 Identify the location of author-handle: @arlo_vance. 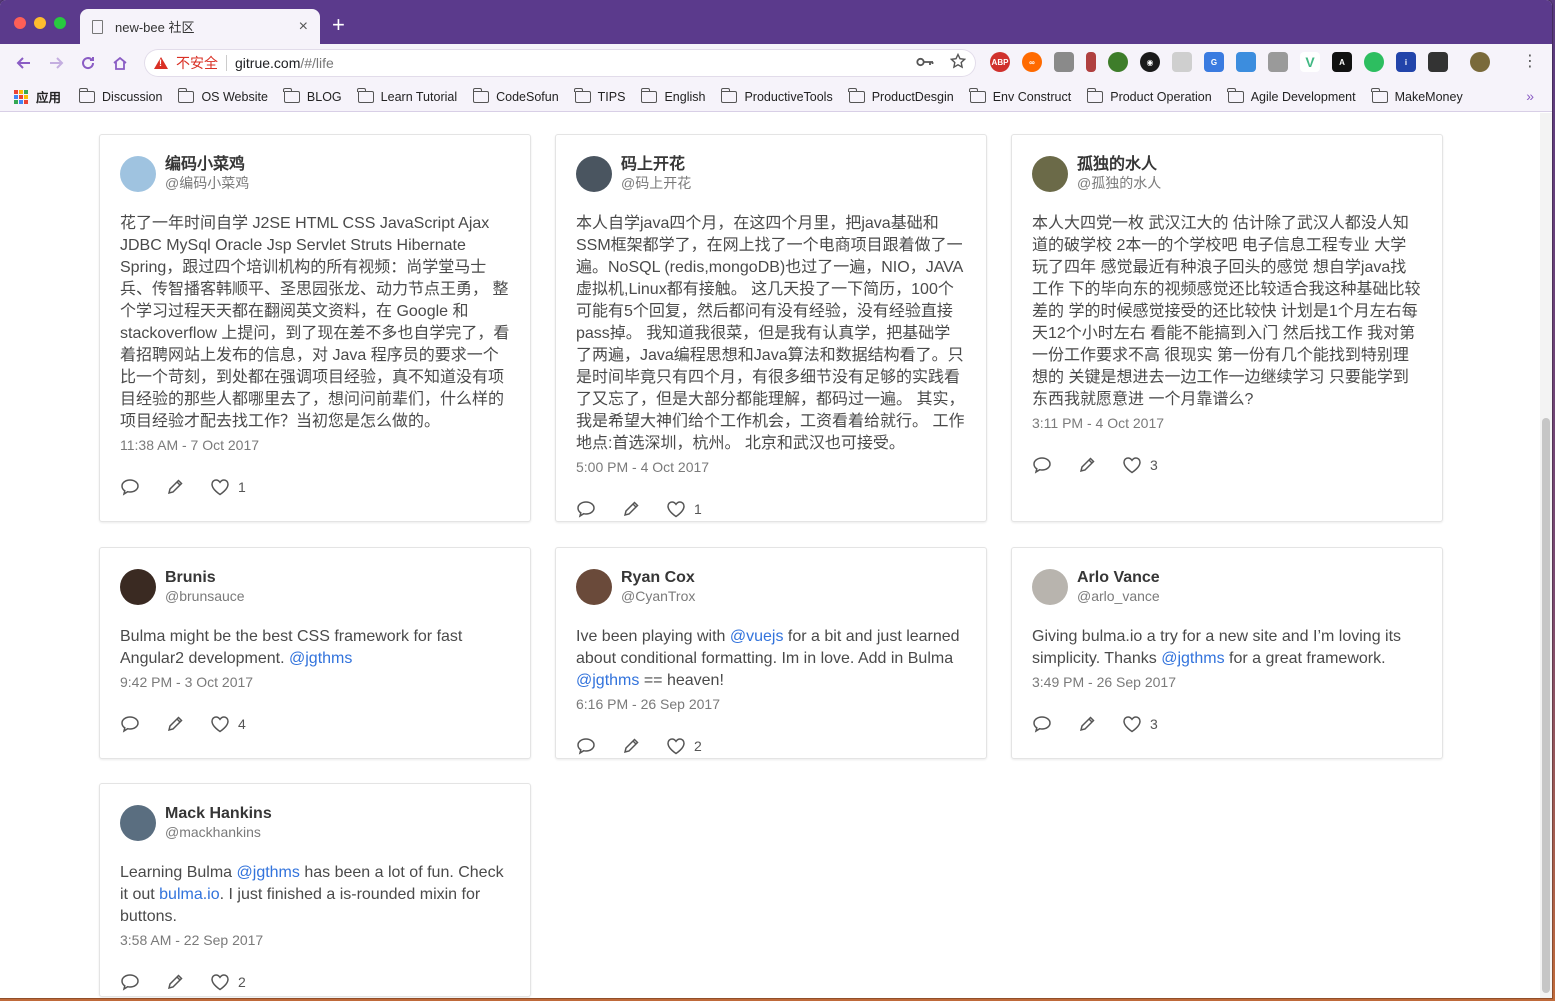
(1118, 596).